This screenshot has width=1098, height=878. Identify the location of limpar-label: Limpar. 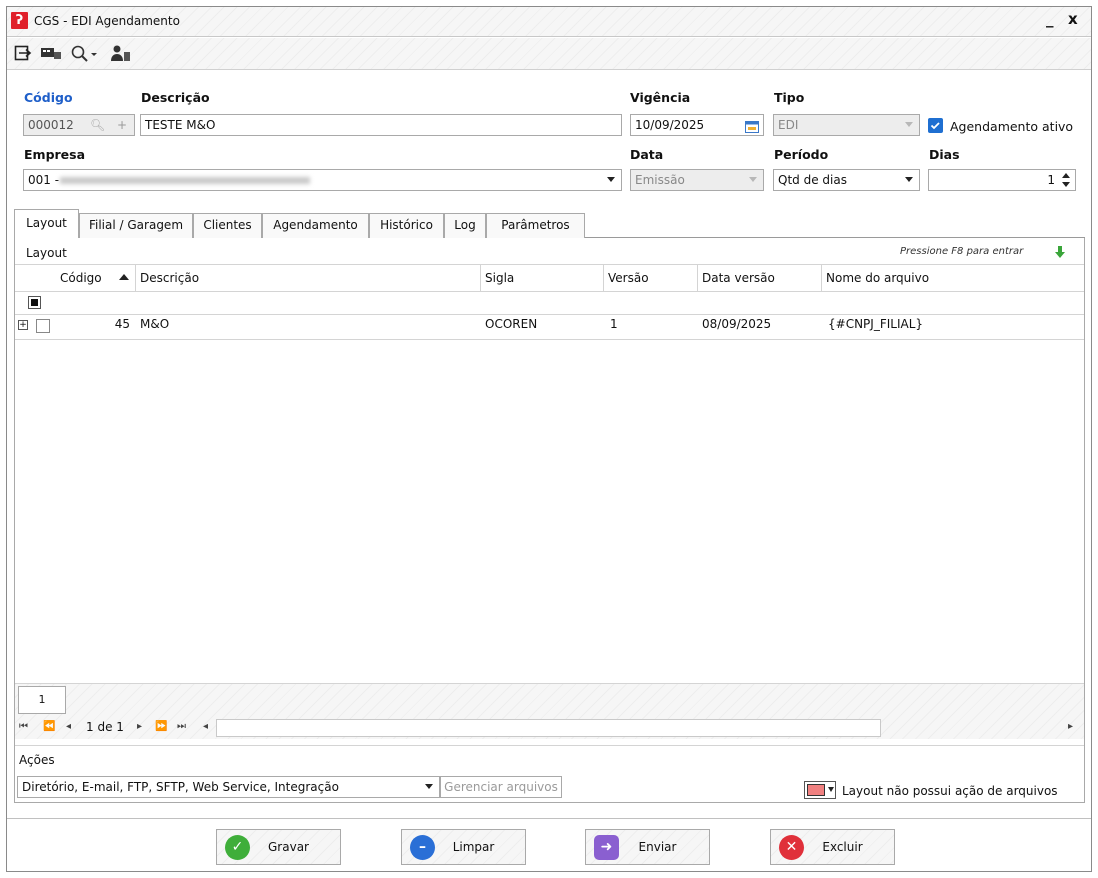
(473, 847).